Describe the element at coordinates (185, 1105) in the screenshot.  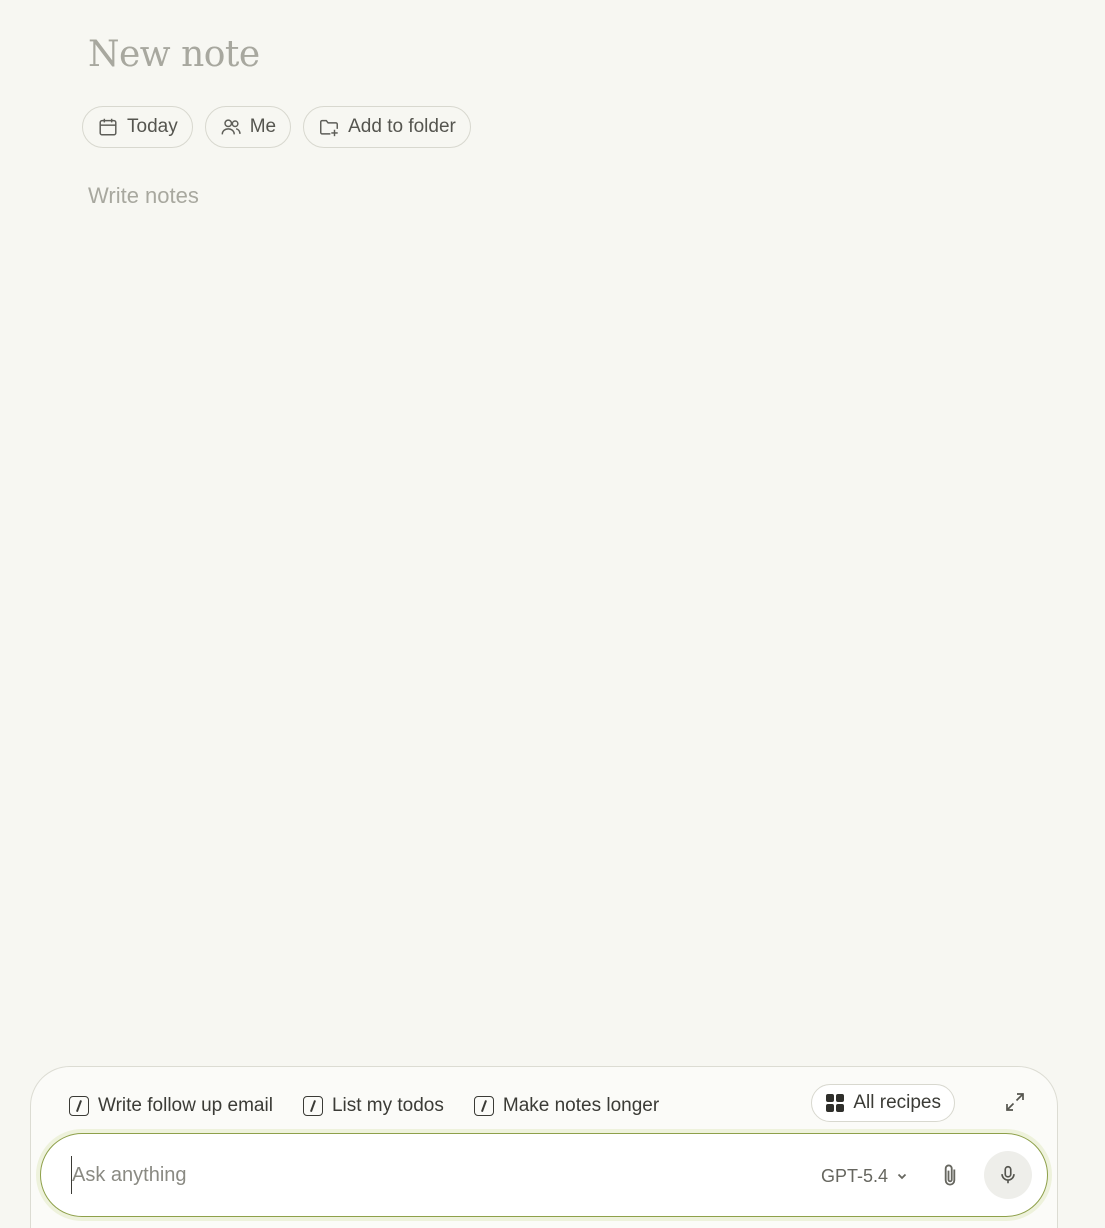
I see `recipe-label: Write follow up email` at that location.